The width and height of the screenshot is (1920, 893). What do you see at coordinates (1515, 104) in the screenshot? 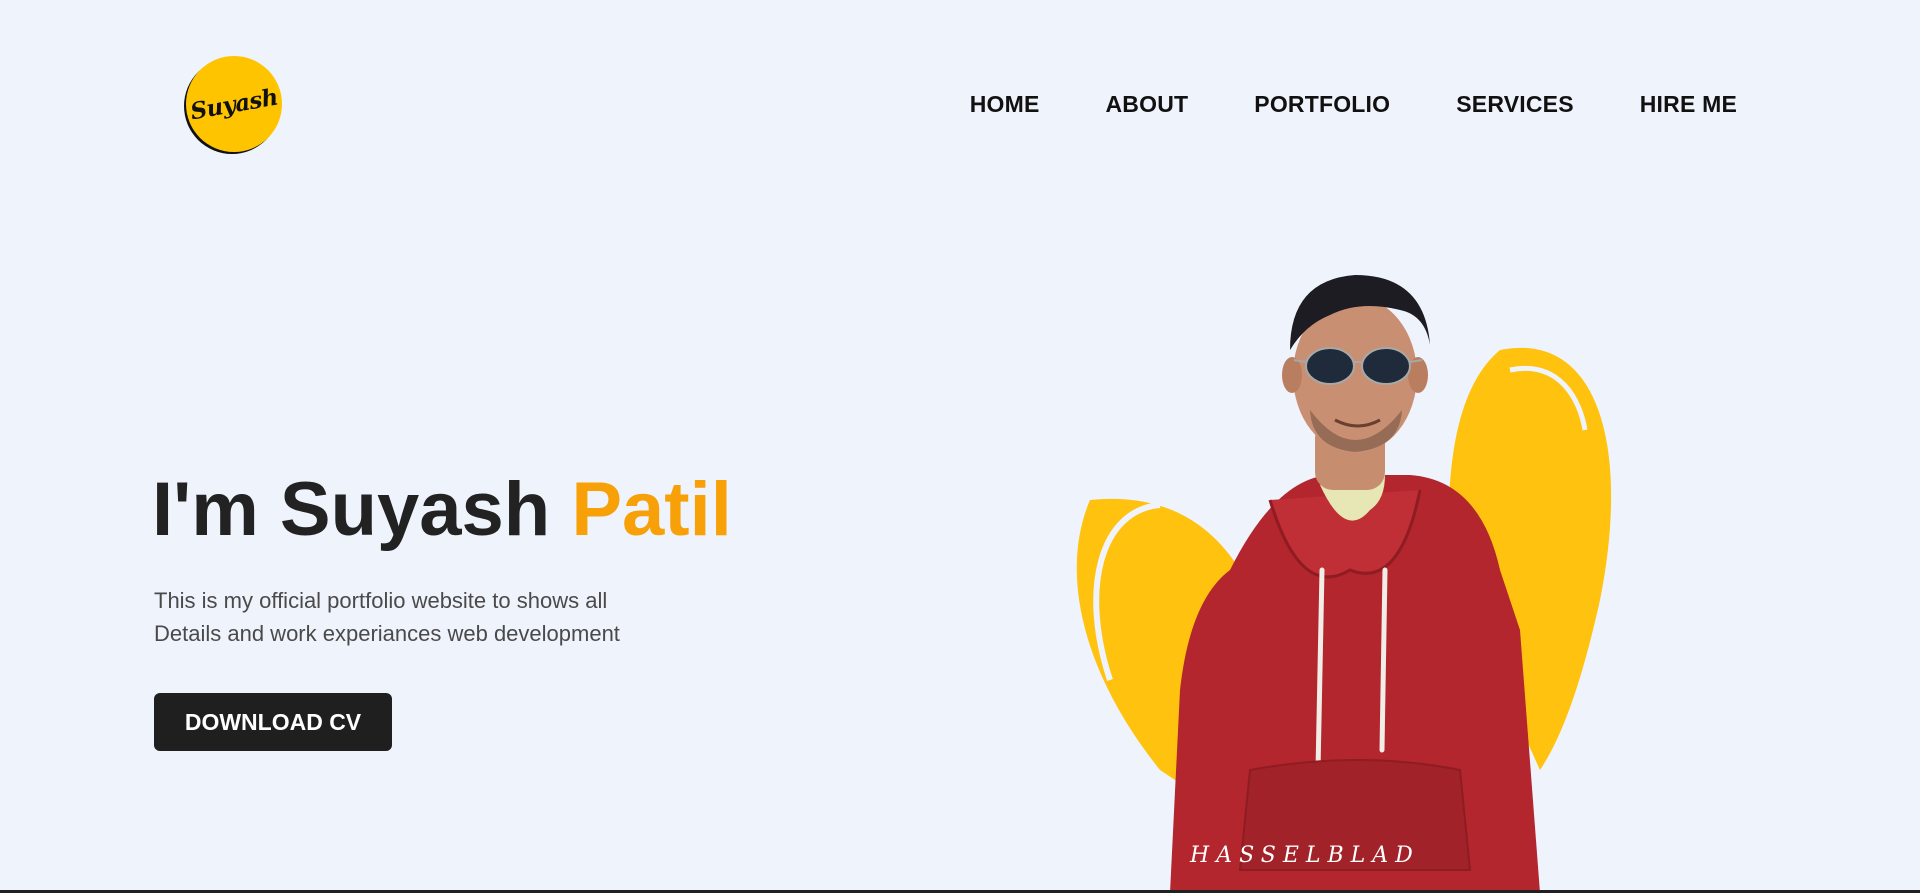
I see `nav-services: SERVICES` at bounding box center [1515, 104].